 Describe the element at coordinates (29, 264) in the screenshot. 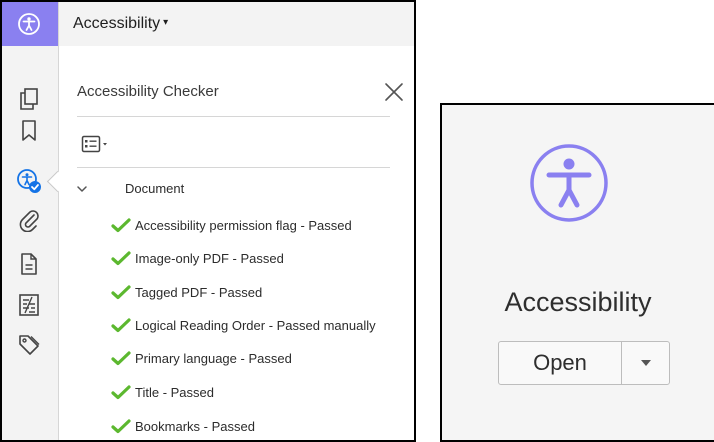

I see `document-properties-icon` at that location.